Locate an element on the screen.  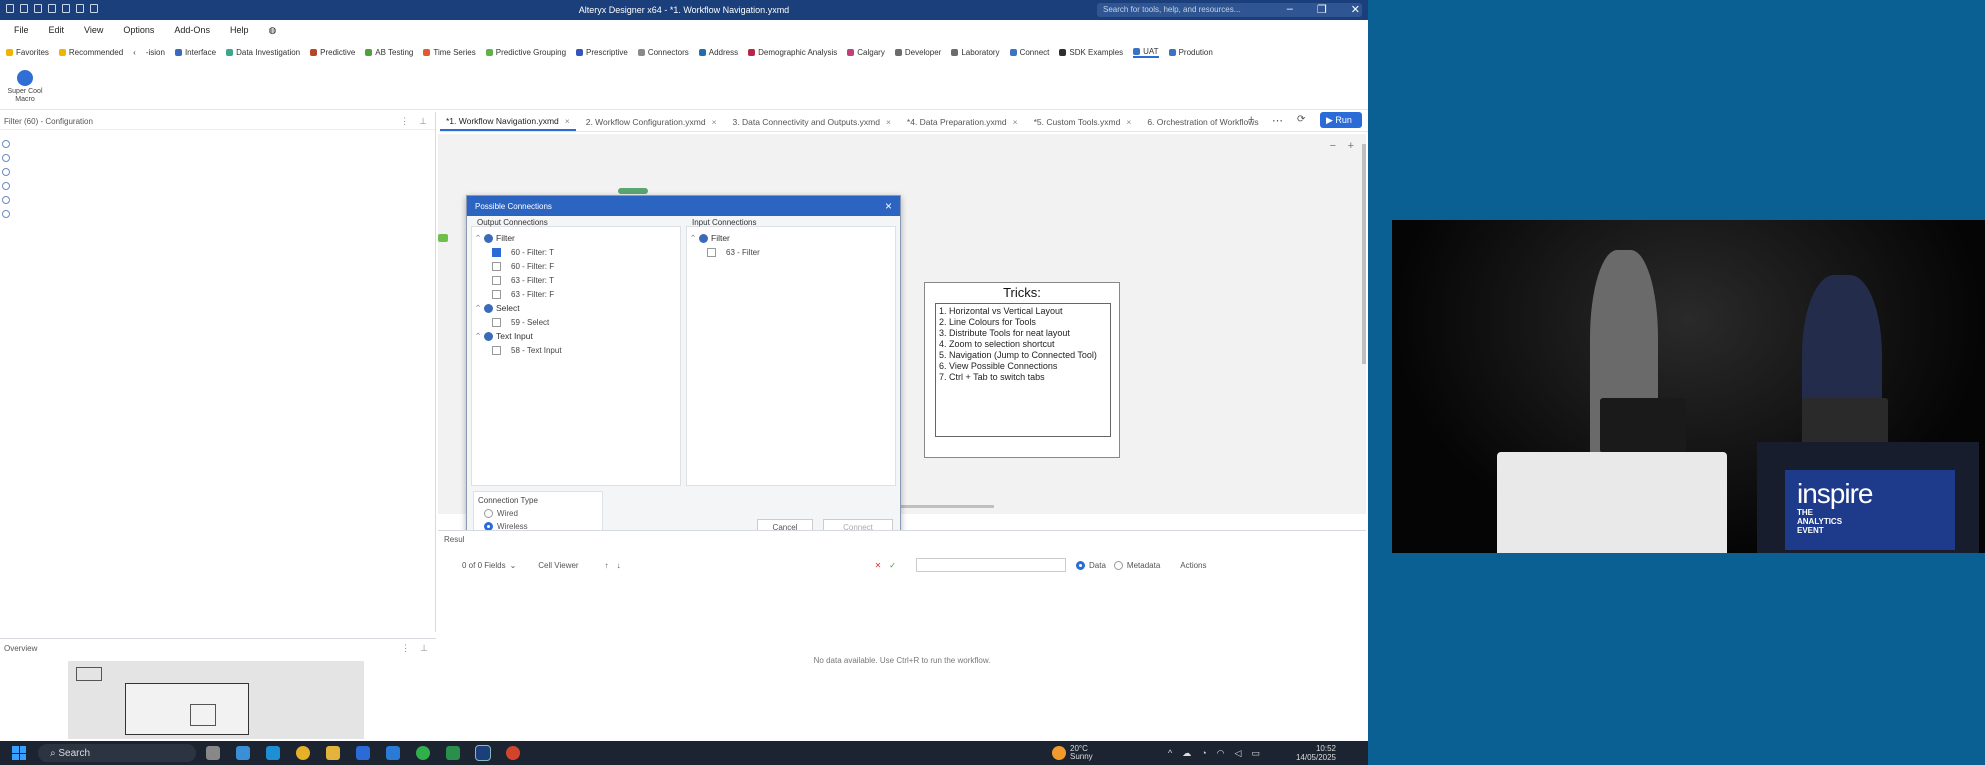
canvas-horizontal-scrollbar is located at coordinates (946, 506).